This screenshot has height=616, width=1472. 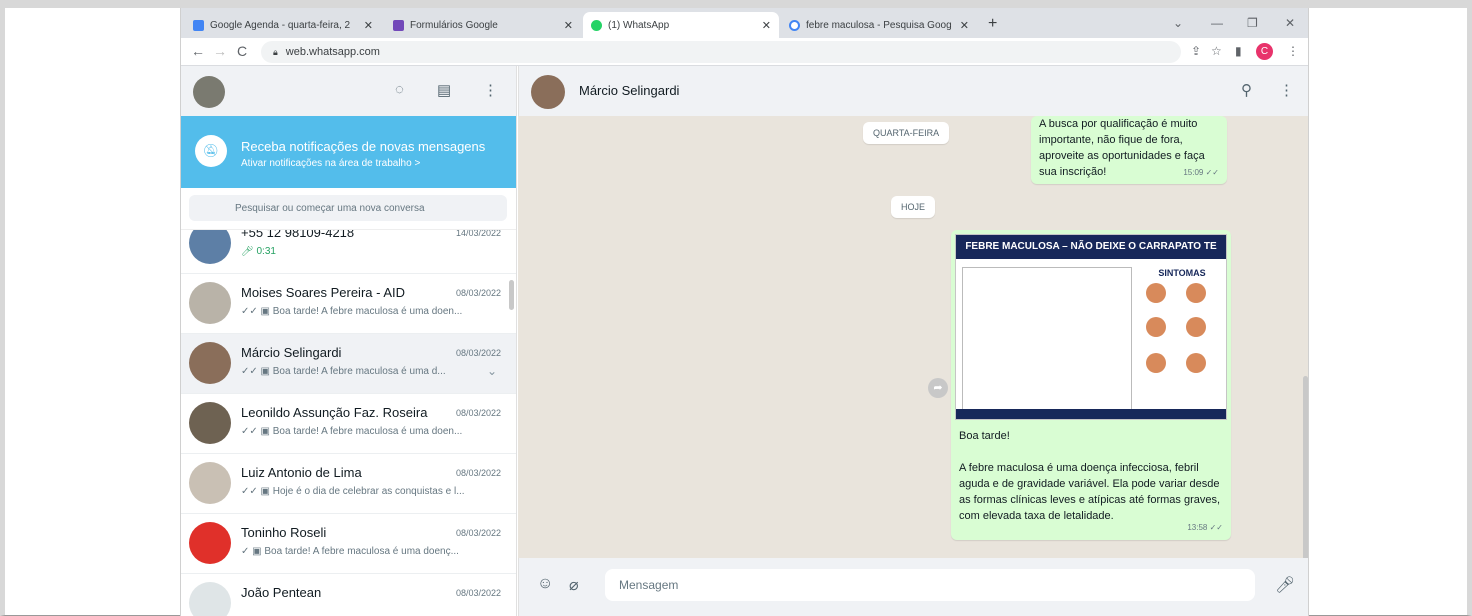 What do you see at coordinates (1047, 339) in the screenshot?
I see `poster-info-panel` at bounding box center [1047, 339].